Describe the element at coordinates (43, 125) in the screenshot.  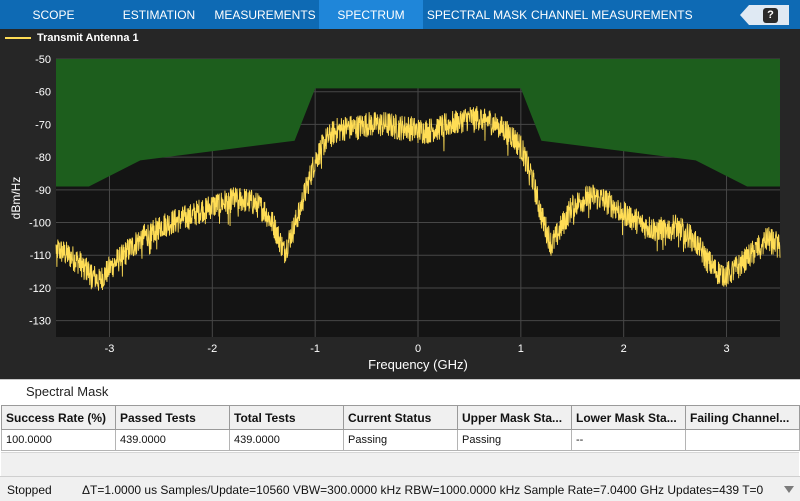
I see `y-tick-label: -70` at that location.